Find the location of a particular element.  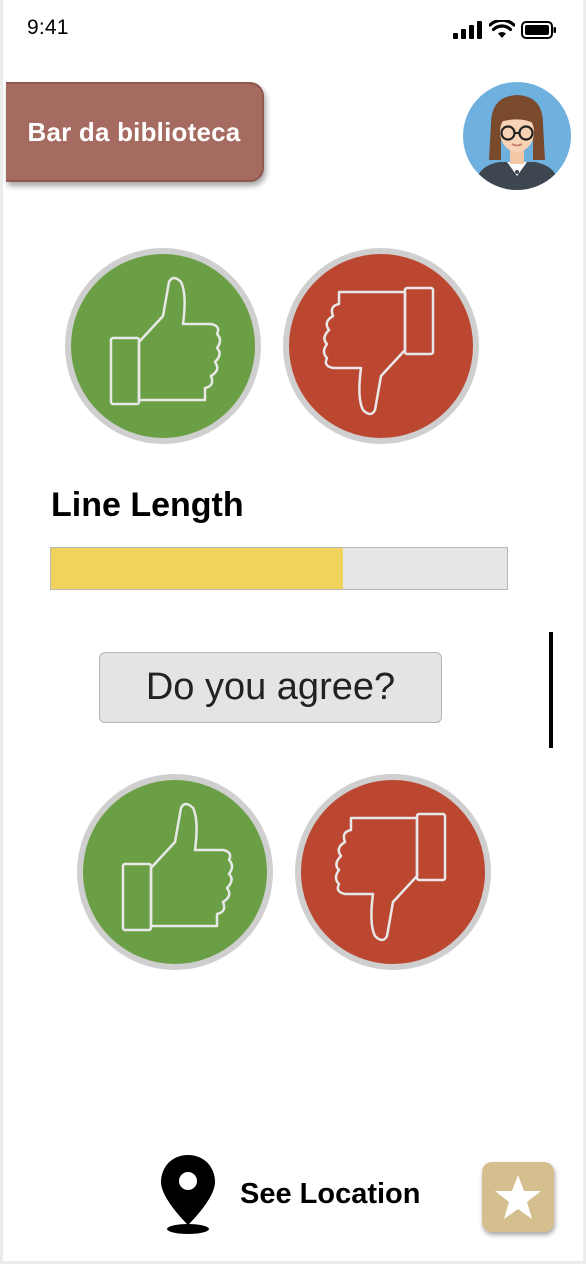

line-length-meter-fill is located at coordinates (197, 568).